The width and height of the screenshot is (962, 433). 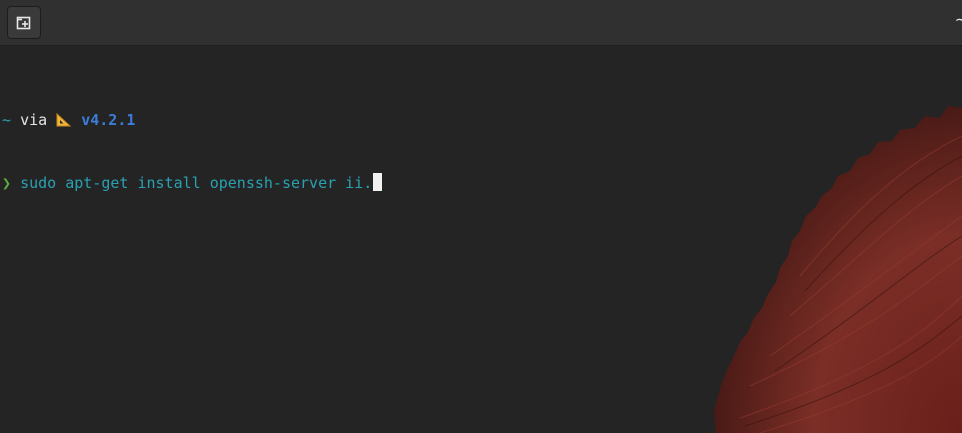 What do you see at coordinates (196, 183) in the screenshot?
I see `command-input: sudo apt-get install openssh-server ii.` at bounding box center [196, 183].